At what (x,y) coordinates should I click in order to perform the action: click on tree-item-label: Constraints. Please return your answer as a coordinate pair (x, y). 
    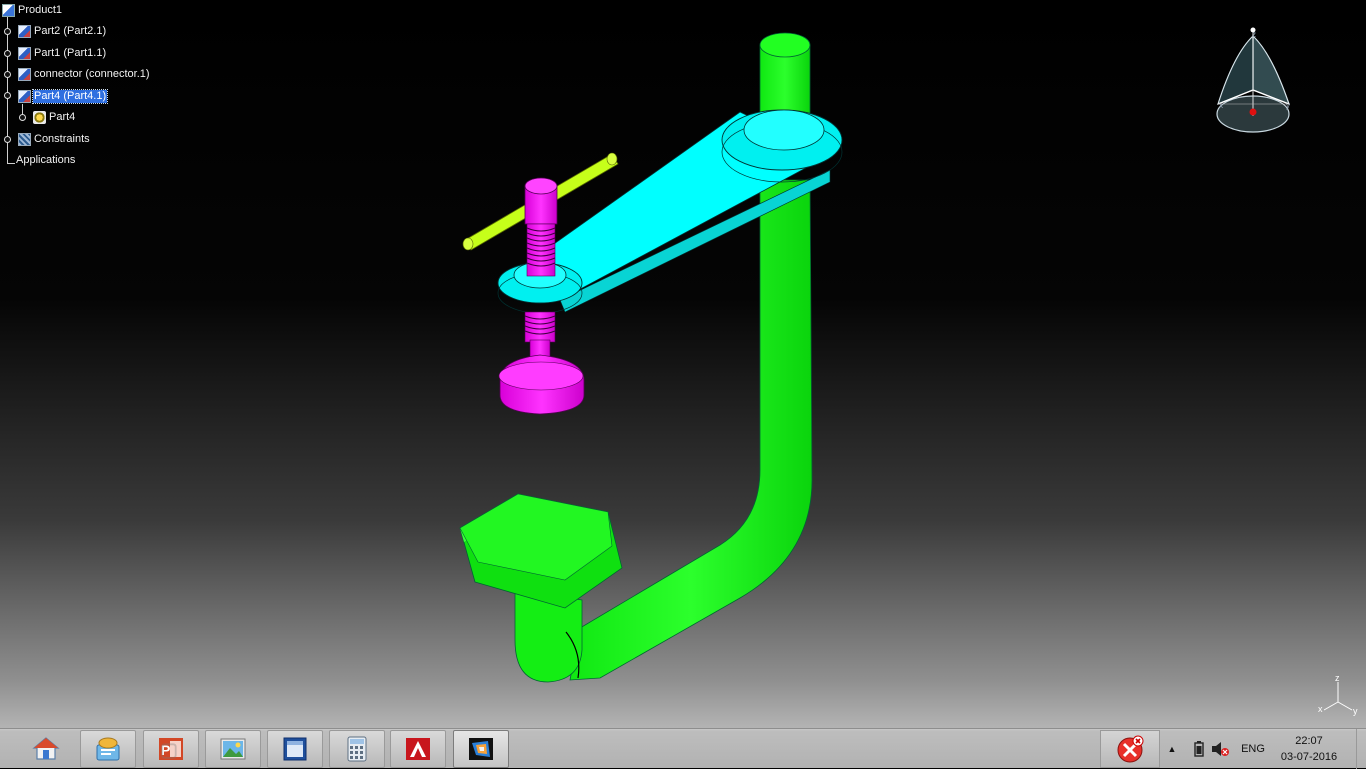
    Looking at the image, I should click on (62, 138).